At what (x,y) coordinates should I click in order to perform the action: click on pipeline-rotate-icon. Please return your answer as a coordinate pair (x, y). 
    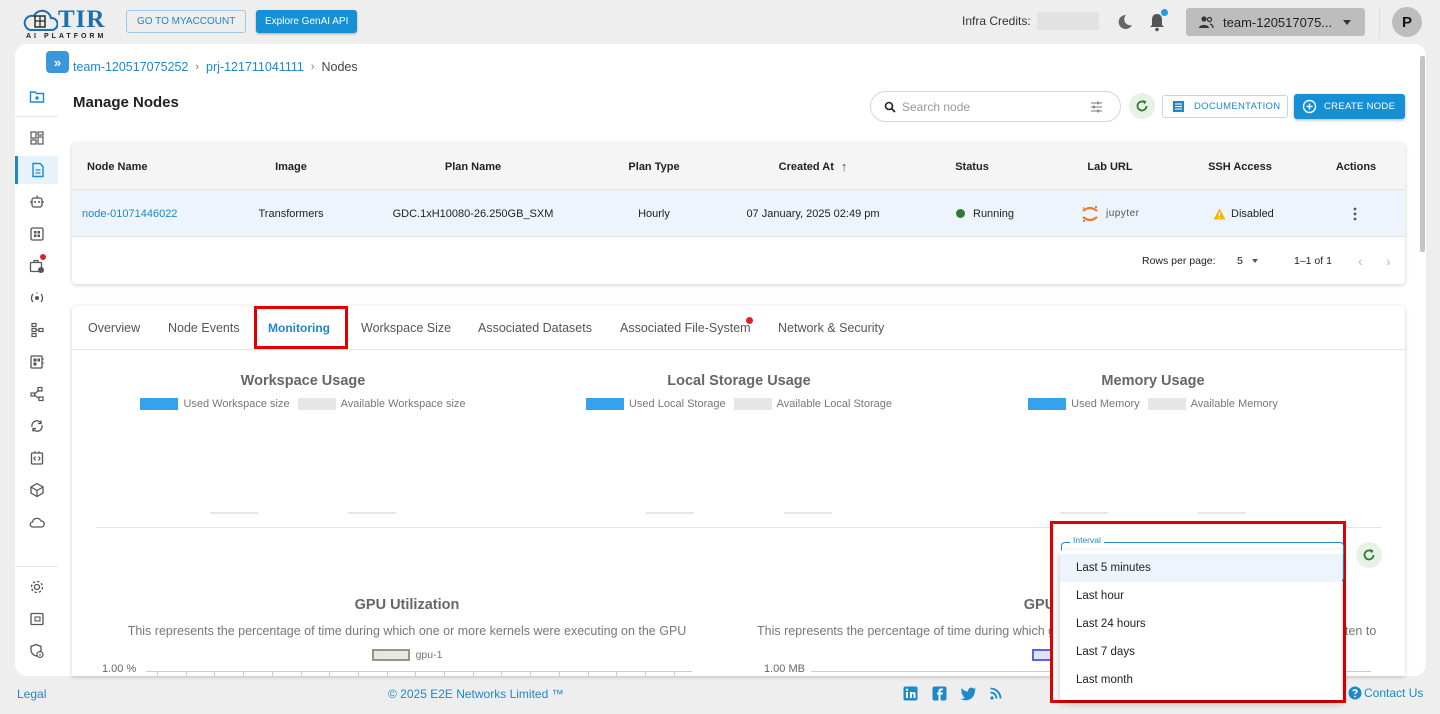
    Looking at the image, I should click on (36, 297).